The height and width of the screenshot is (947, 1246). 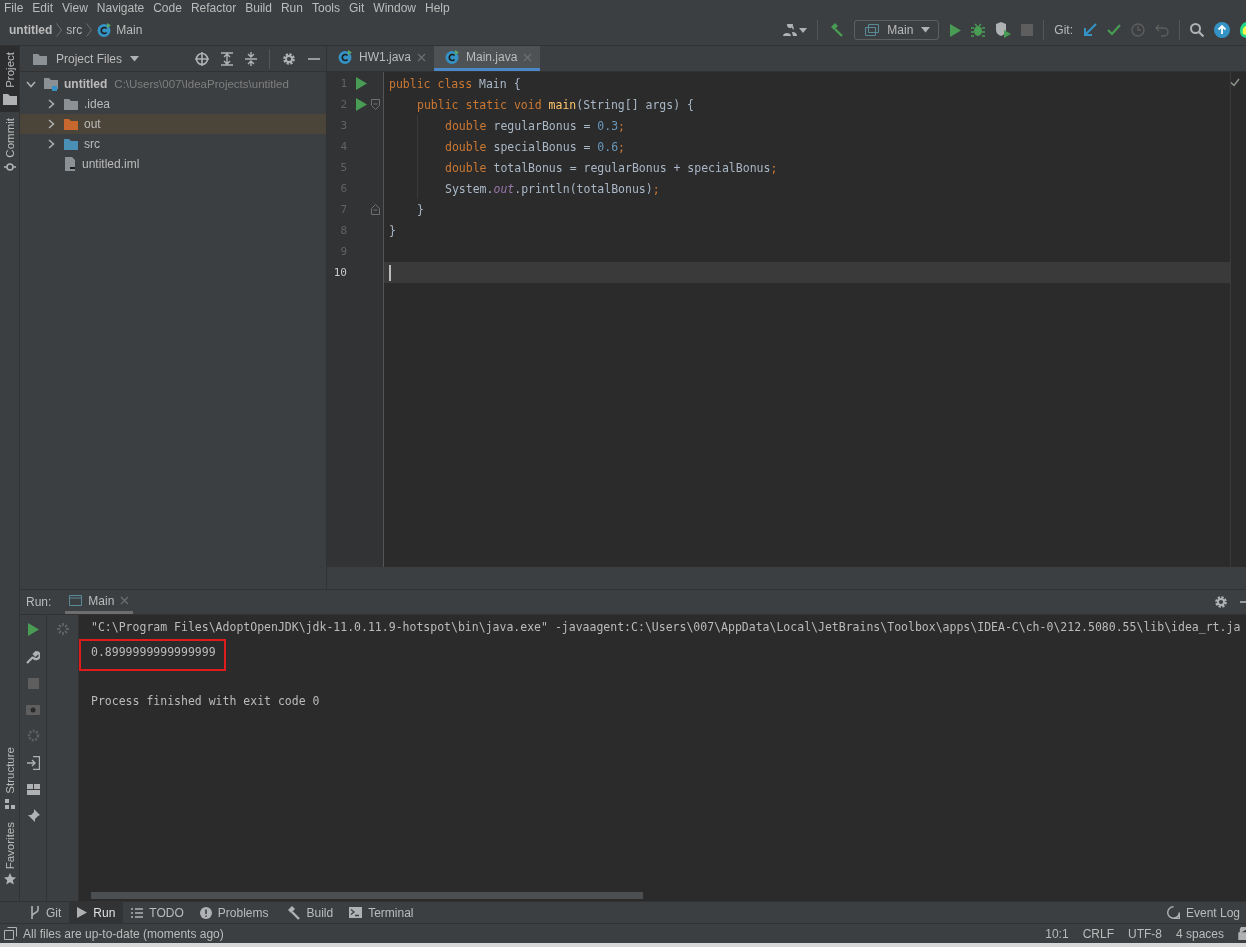 What do you see at coordinates (9, 853) in the screenshot?
I see `tool-window-tab: Favorites` at bounding box center [9, 853].